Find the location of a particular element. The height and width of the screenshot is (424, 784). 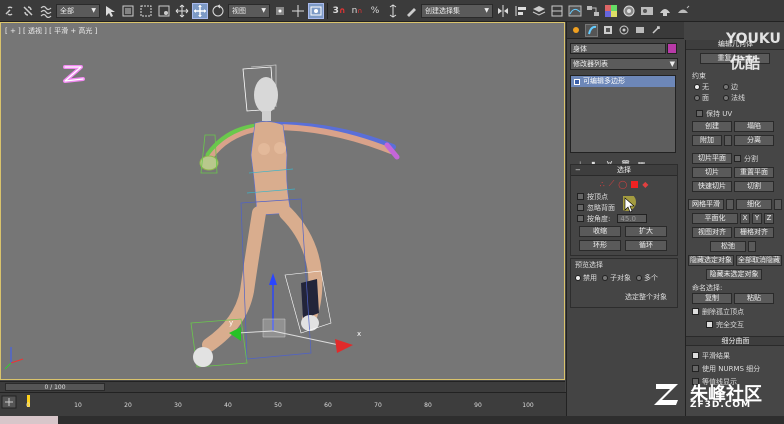

attach-settings-button is located at coordinates (728, 140).